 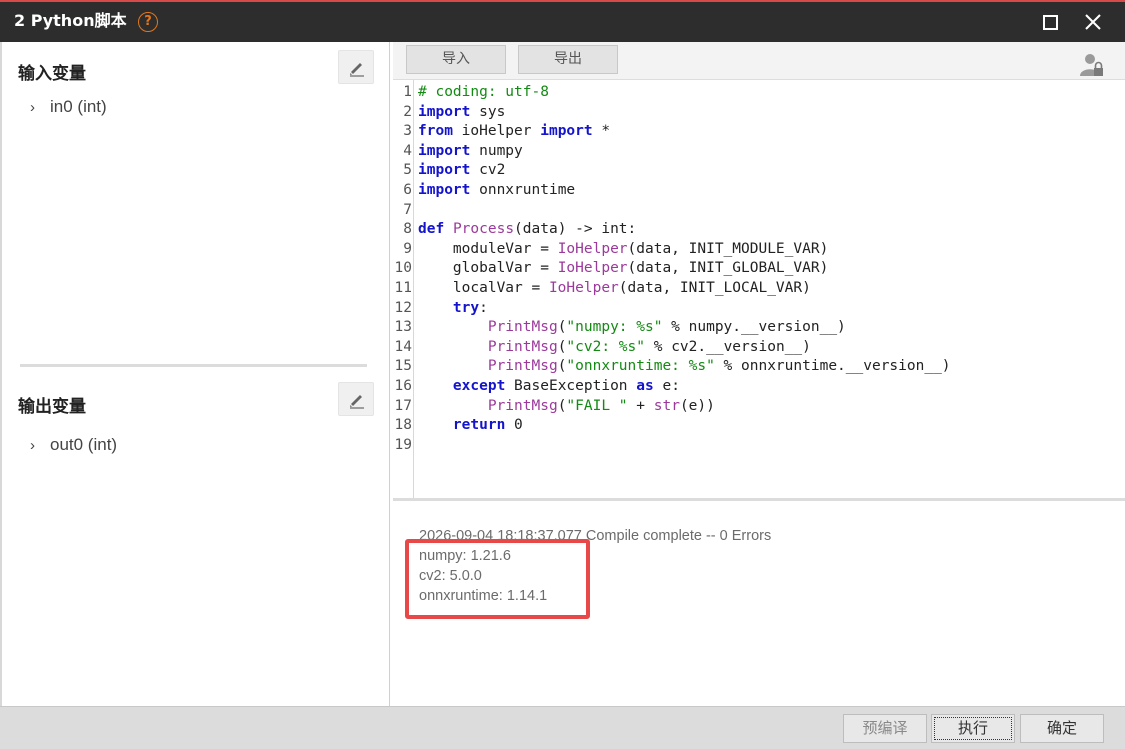 What do you see at coordinates (403, 307) in the screenshot?
I see `line-number: 12` at bounding box center [403, 307].